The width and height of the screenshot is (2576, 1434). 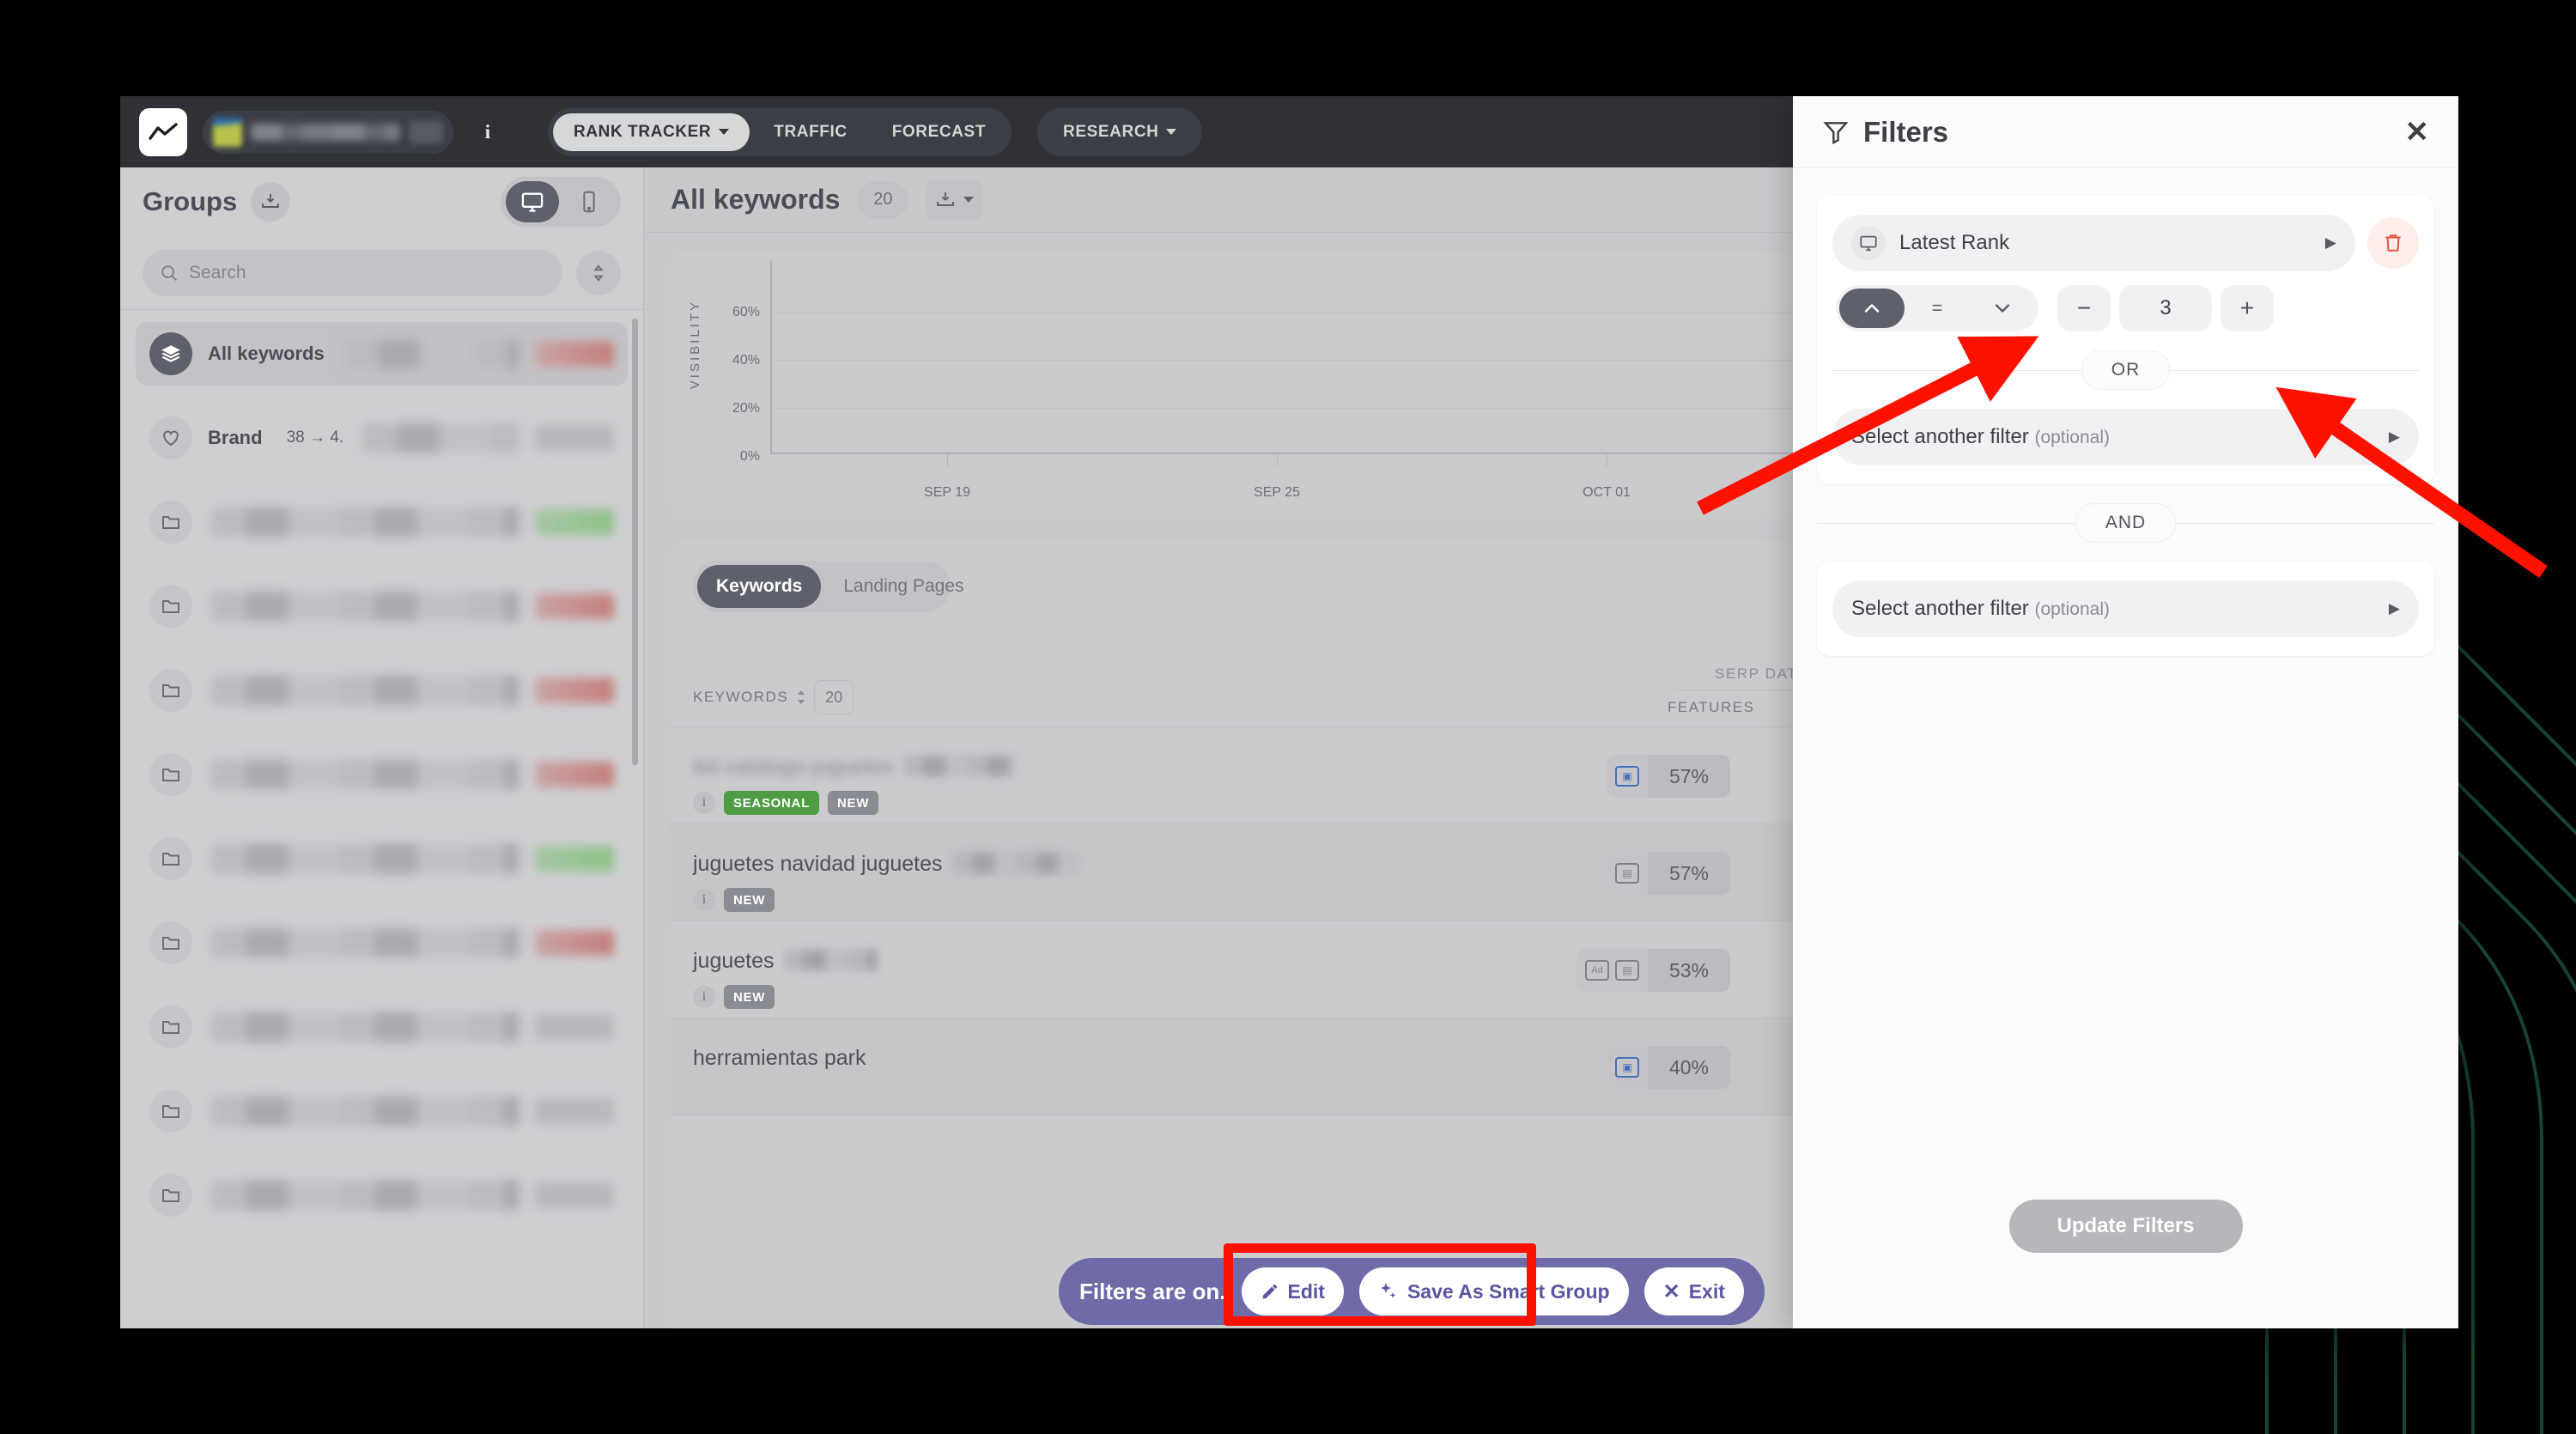 I want to click on value-stepper: − 3 +, so click(x=2165, y=308).